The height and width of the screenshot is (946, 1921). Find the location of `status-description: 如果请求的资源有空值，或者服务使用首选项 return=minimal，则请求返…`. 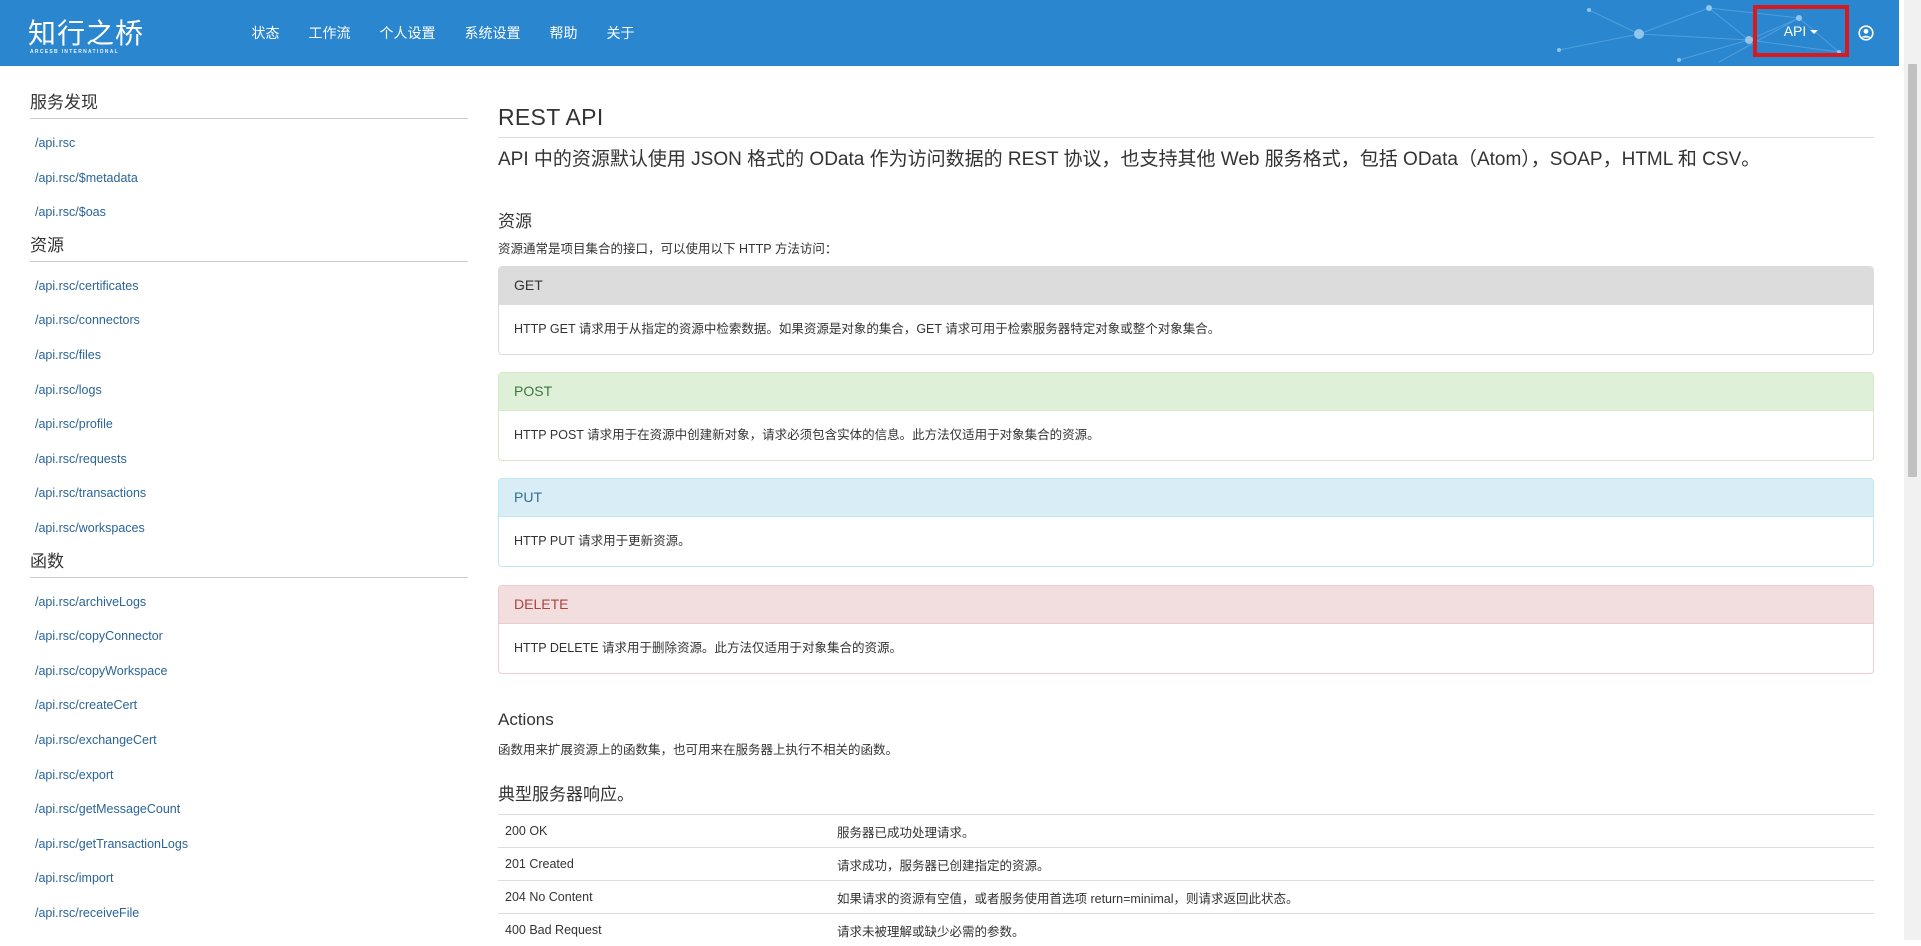

status-description: 如果请求的资源有空值，或者服务使用首选项 return=minimal，则请求返… is located at coordinates (1352, 897).